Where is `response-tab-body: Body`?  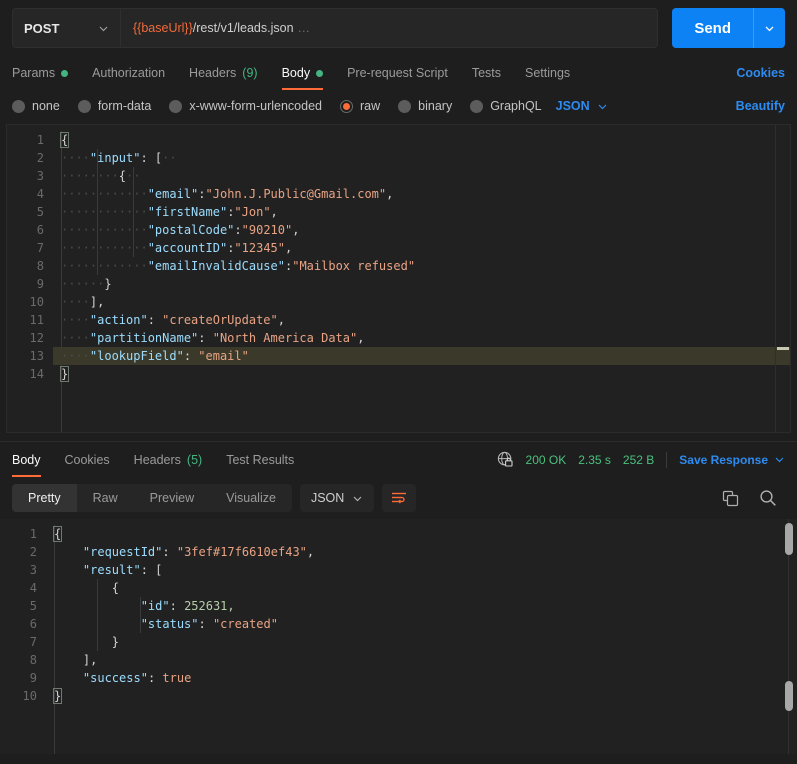
response-tab-body: Body is located at coordinates (32, 459).